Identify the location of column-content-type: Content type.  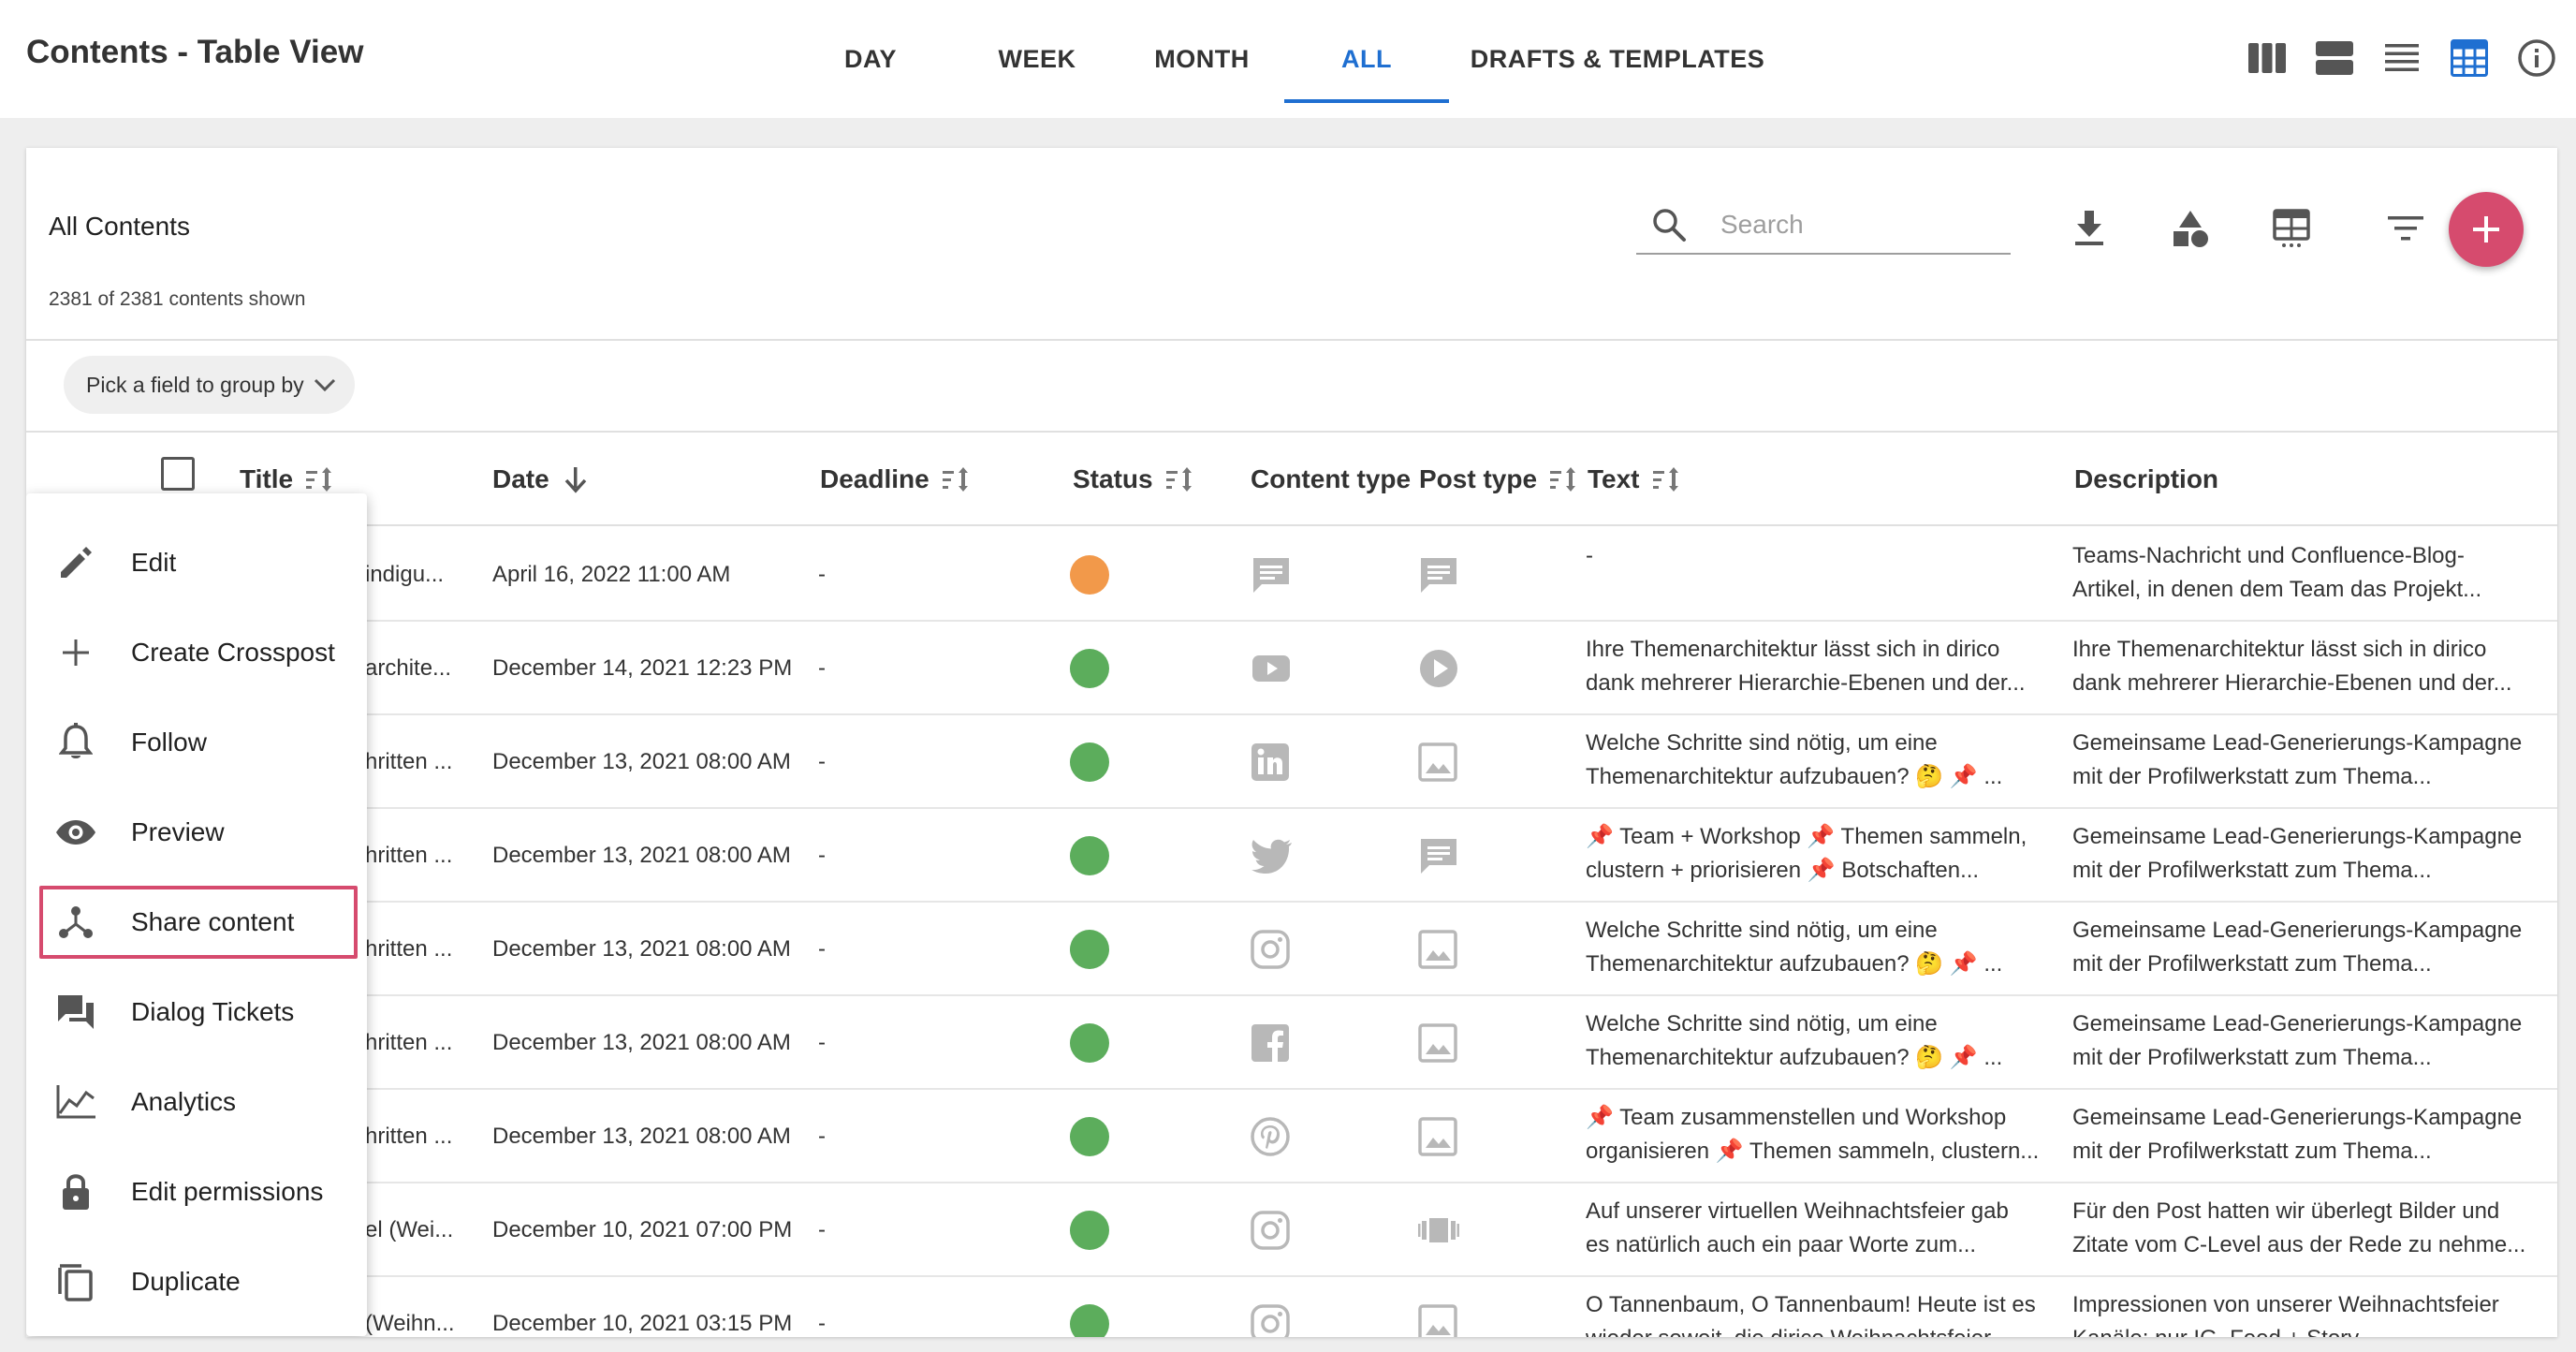
(1331, 480).